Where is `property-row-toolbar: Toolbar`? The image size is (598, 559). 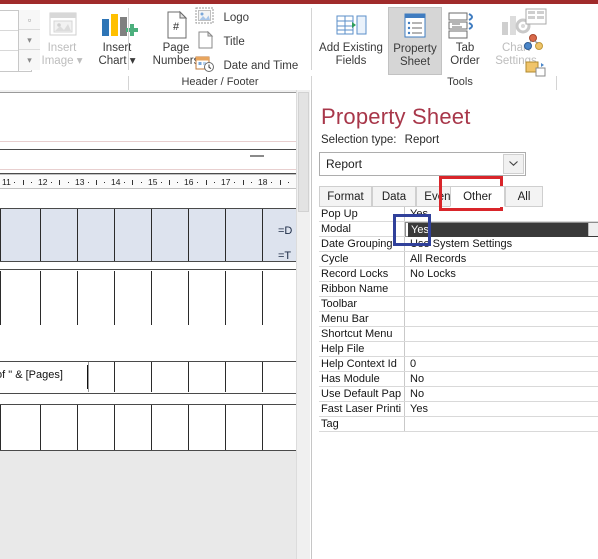
property-row-toolbar: Toolbar is located at coordinates (458, 304).